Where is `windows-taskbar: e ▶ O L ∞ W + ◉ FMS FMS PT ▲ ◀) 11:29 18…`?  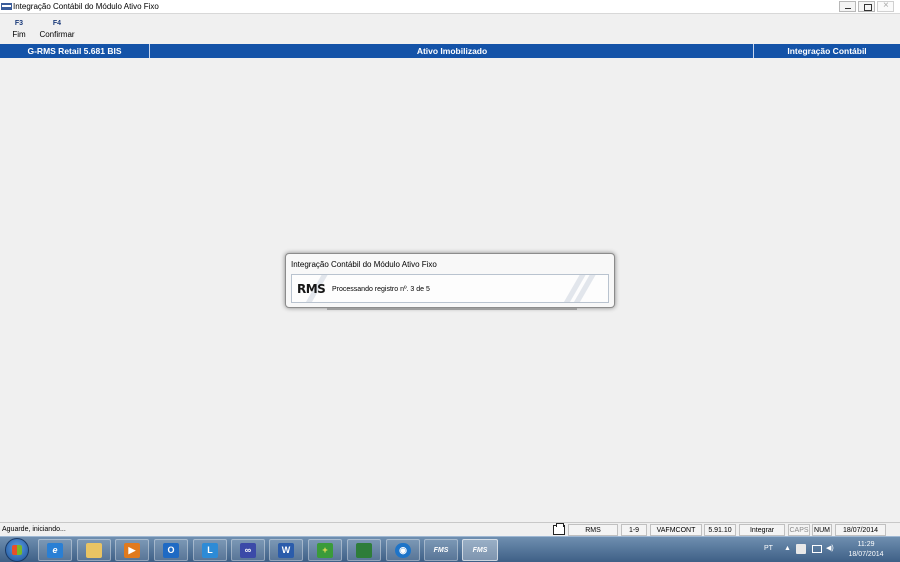
windows-taskbar: e ▶ O L ∞ W + ◉ FMS FMS PT ▲ ◀) 11:29 18… is located at coordinates (450, 549).